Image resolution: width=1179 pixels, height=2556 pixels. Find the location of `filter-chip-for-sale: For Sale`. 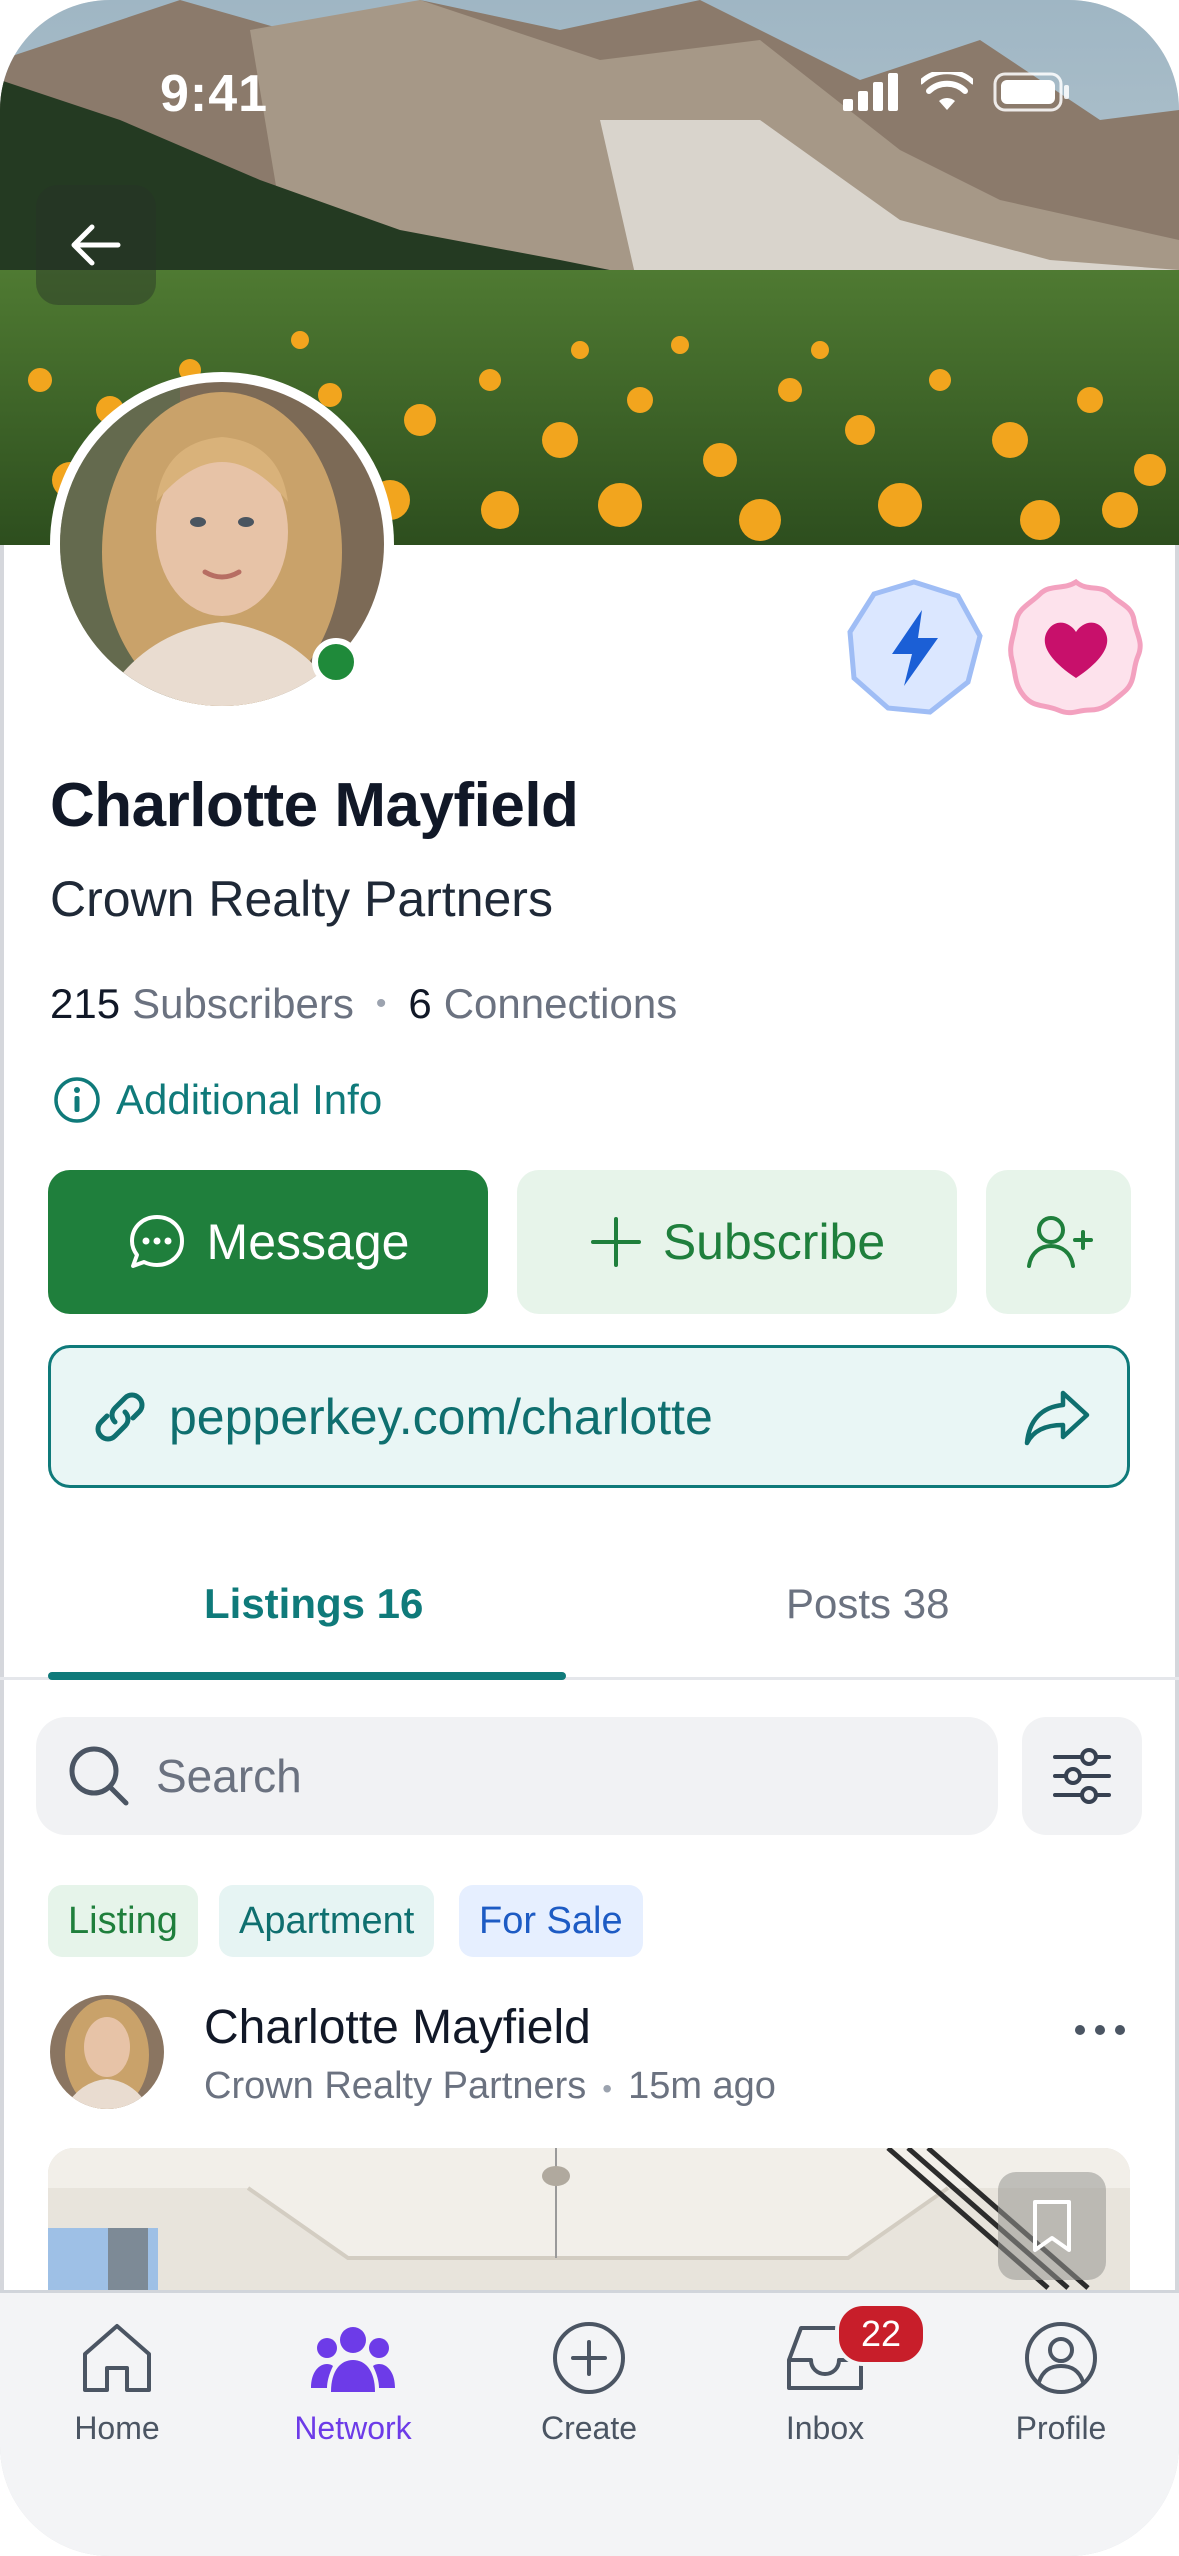

filter-chip-for-sale: For Sale is located at coordinates (551, 1921).